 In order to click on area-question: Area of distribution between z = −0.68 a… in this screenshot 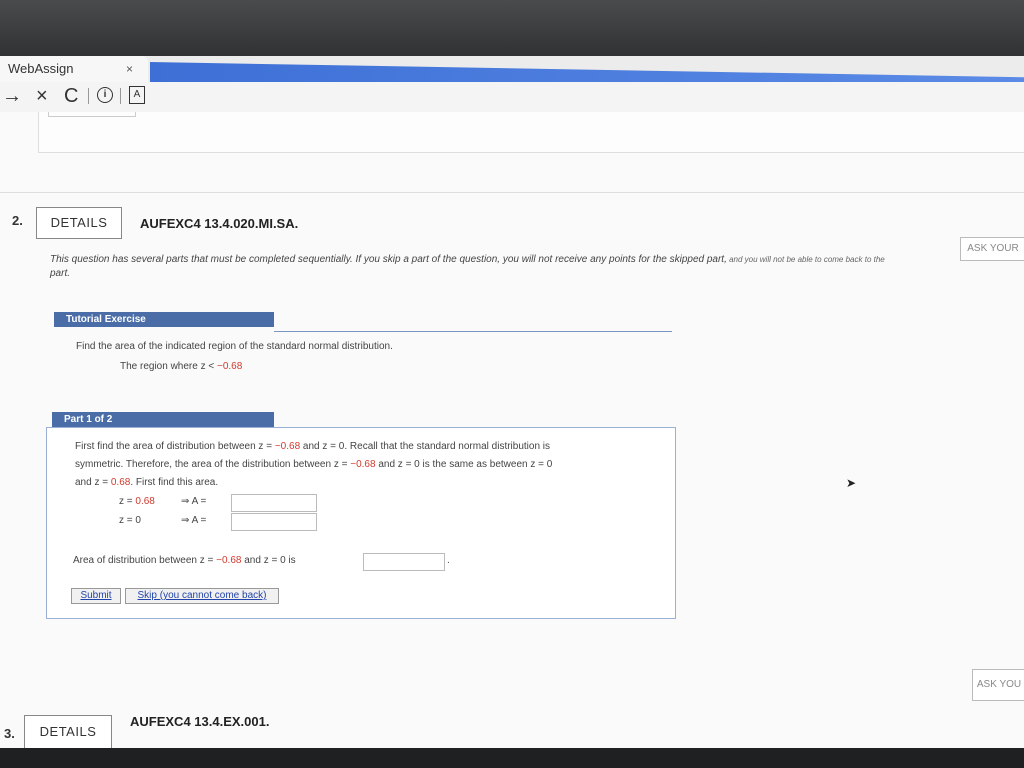, I will do `click(184, 560)`.